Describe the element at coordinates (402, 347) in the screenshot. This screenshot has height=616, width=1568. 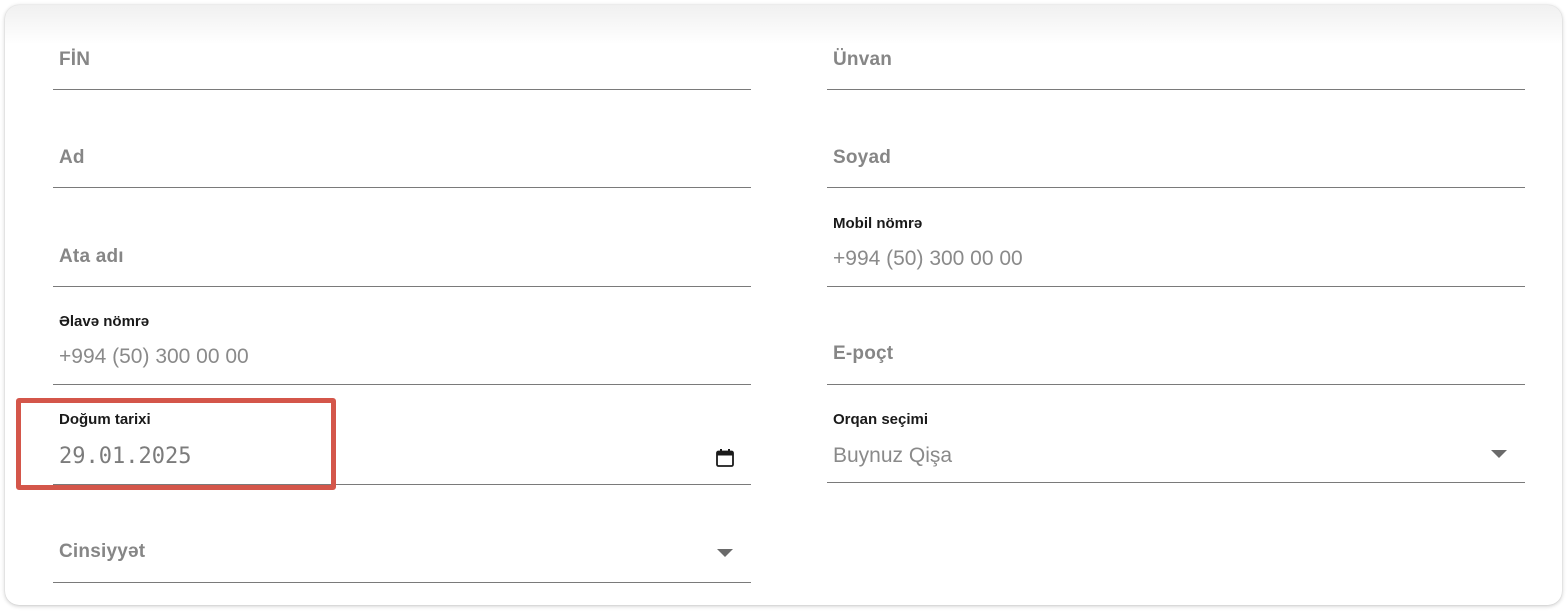
I see `extra-phone-field: Əlavə nömrə +994 (50) 300 00 00` at that location.